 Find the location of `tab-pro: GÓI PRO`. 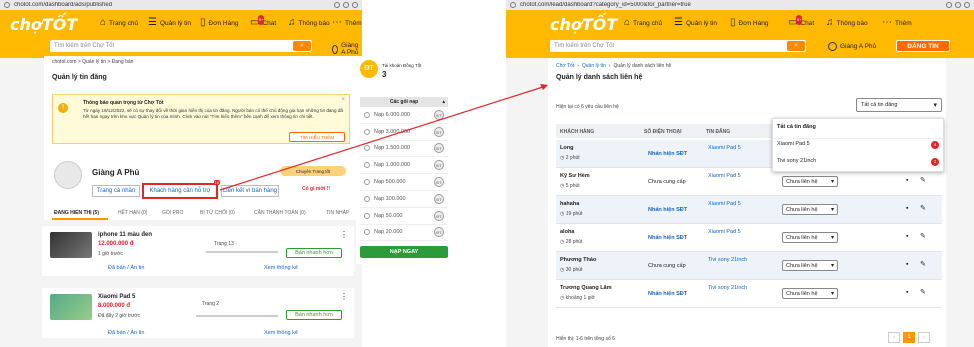

tab-pro: GÓI PRO is located at coordinates (172, 213).